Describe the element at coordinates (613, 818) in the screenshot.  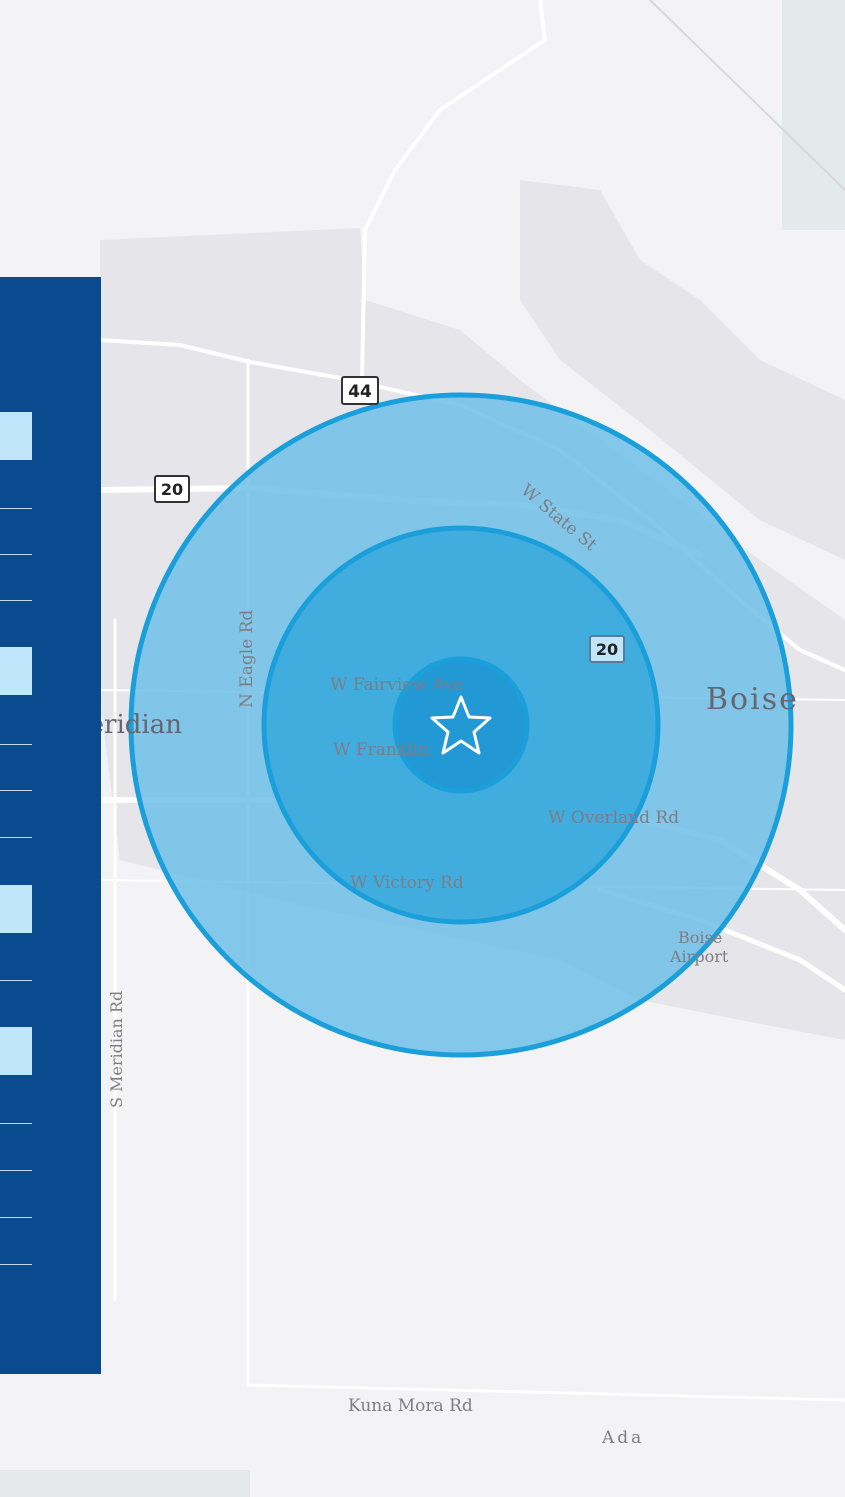
I see `label-w-overland-rd: W Overland Rd` at that location.